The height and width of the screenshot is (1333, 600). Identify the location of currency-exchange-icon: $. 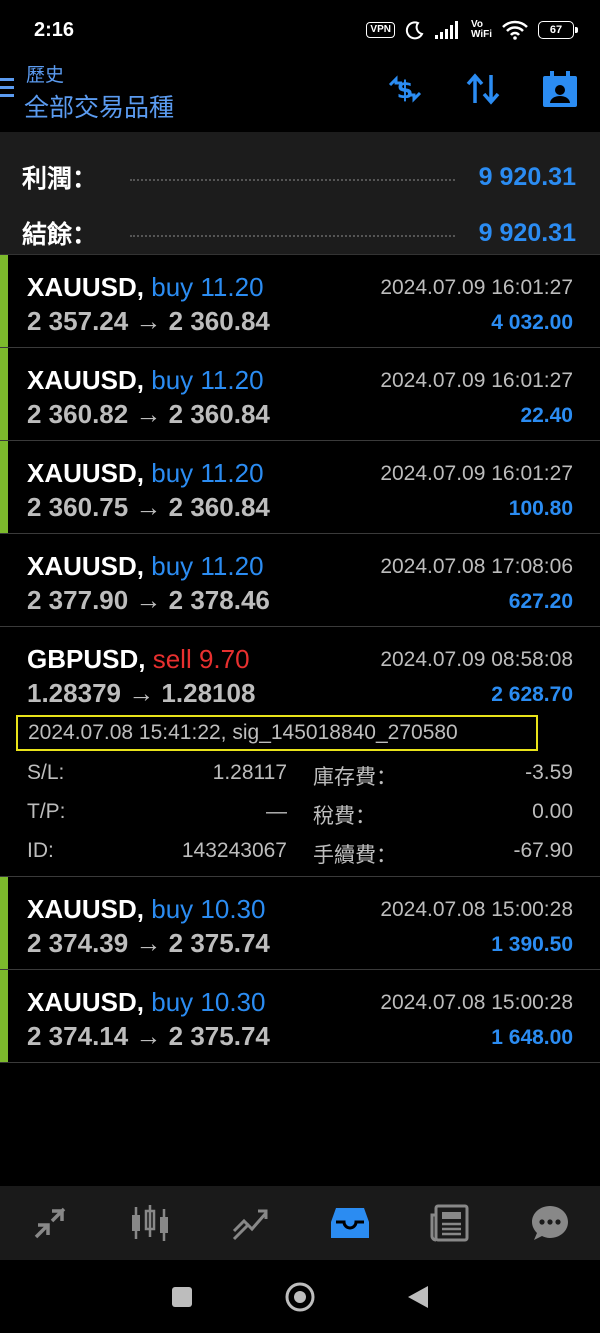
(405, 89).